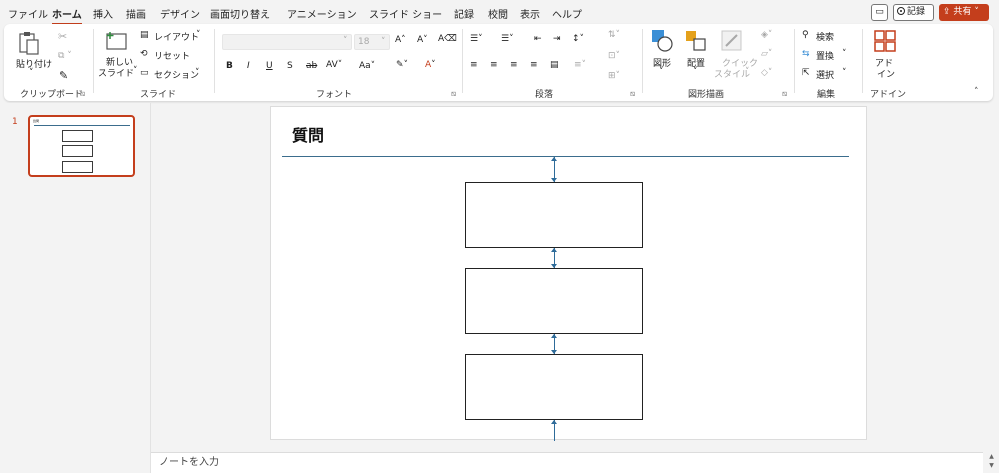 The height and width of the screenshot is (473, 999). I want to click on quick-styles-dropdown-icon: ˅, so click(747, 72).